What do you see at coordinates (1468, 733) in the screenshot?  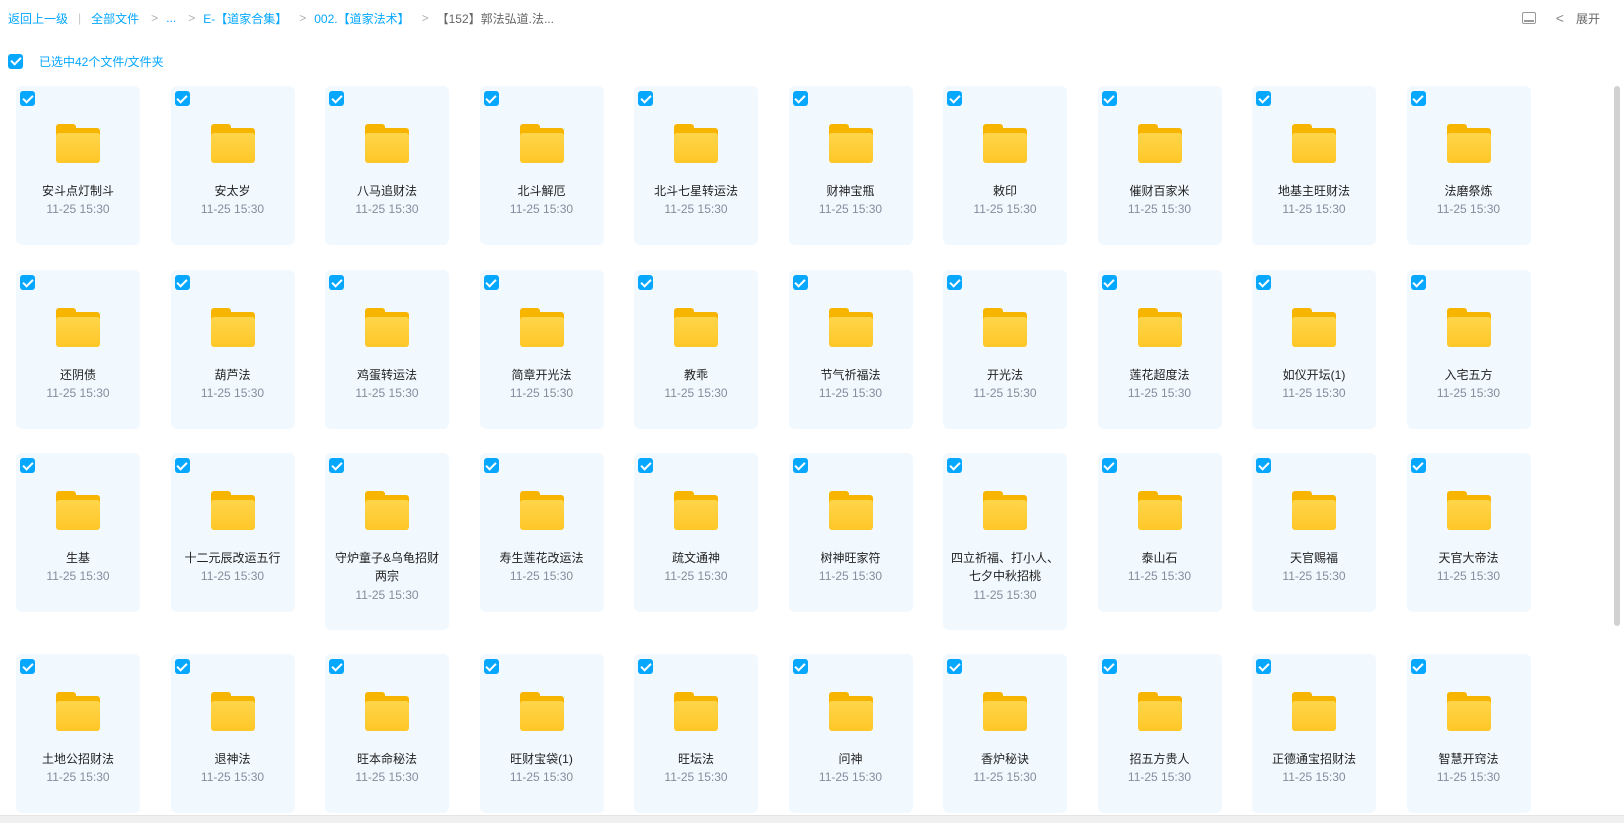 I see `folder-card: 智慧开窍法 11-25 15:30` at bounding box center [1468, 733].